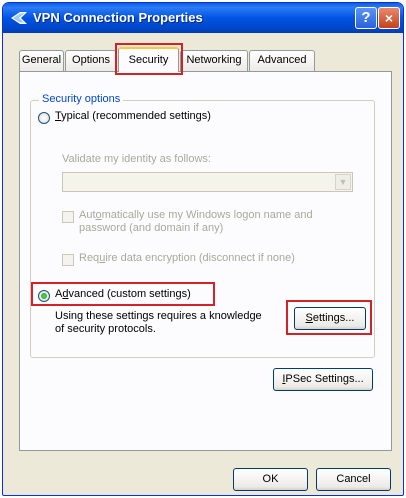 This screenshot has width=406, height=498. Describe the element at coordinates (282, 60) in the screenshot. I see `tab-advanced: Advanced` at that location.